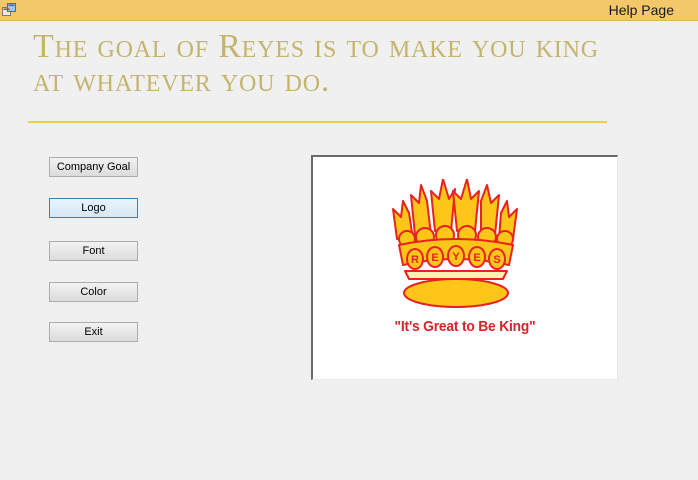 The width and height of the screenshot is (698, 480). I want to click on color-button: Color, so click(93, 292).